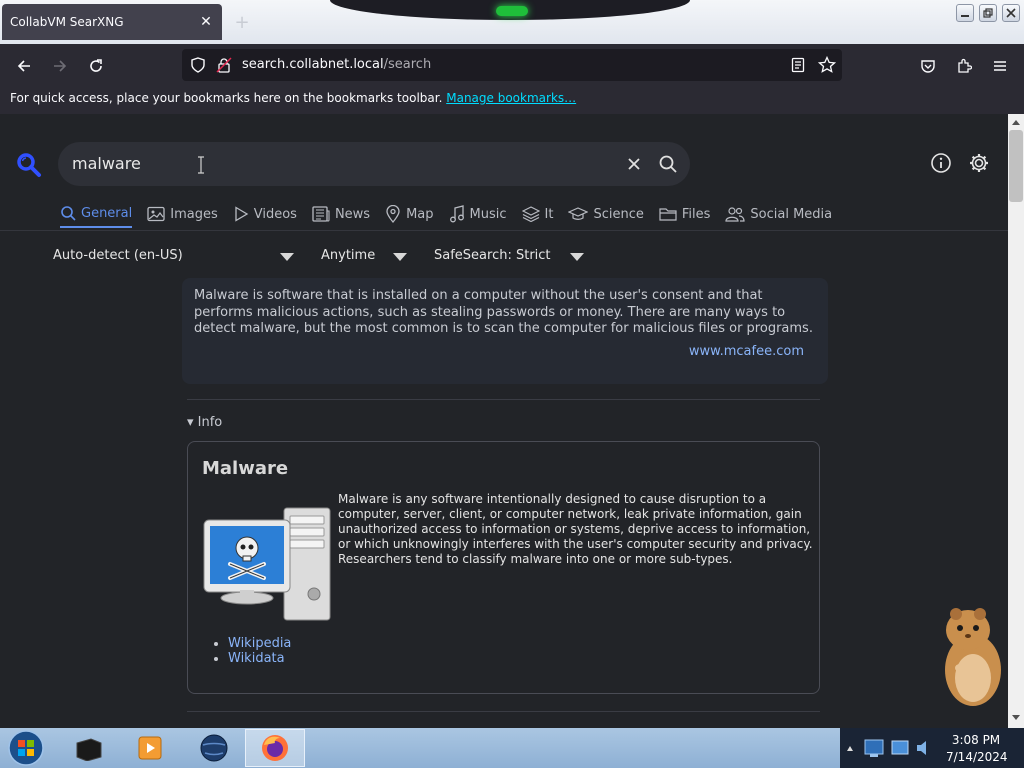 The width and height of the screenshot is (1024, 768). I want to click on reload-icon, so click(96, 66).